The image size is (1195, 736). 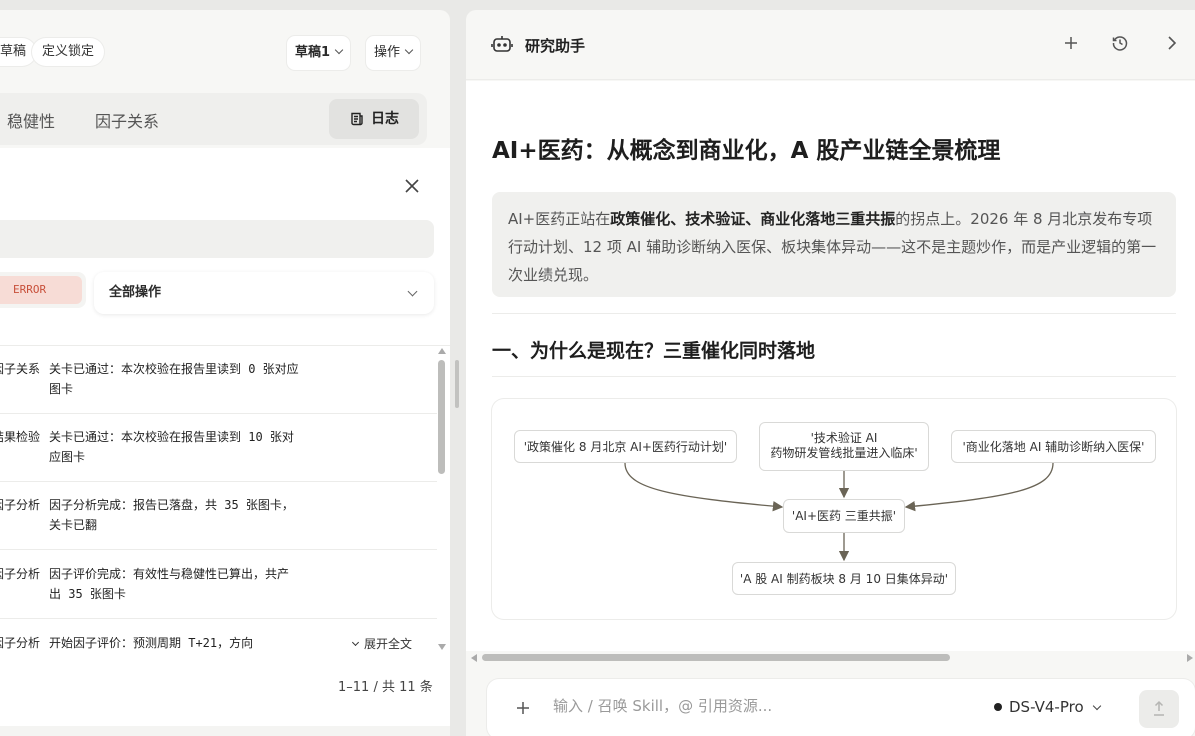 I want to click on attach-plus-icon, so click(x=523, y=708).